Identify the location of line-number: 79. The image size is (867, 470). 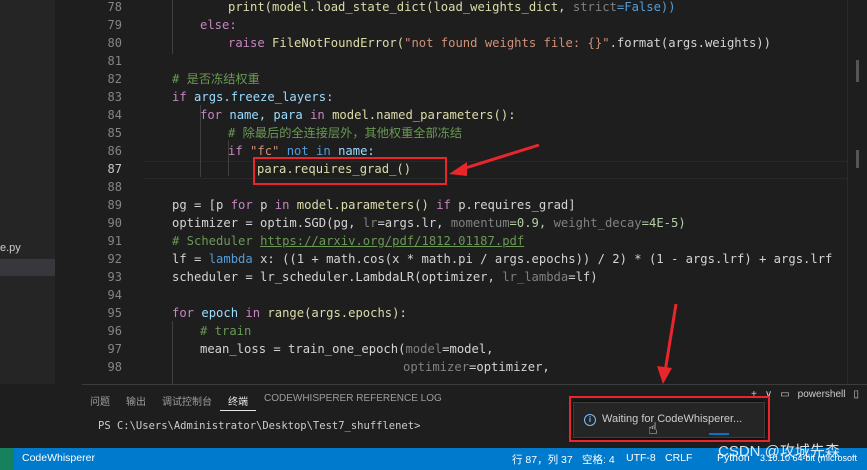
(114, 25).